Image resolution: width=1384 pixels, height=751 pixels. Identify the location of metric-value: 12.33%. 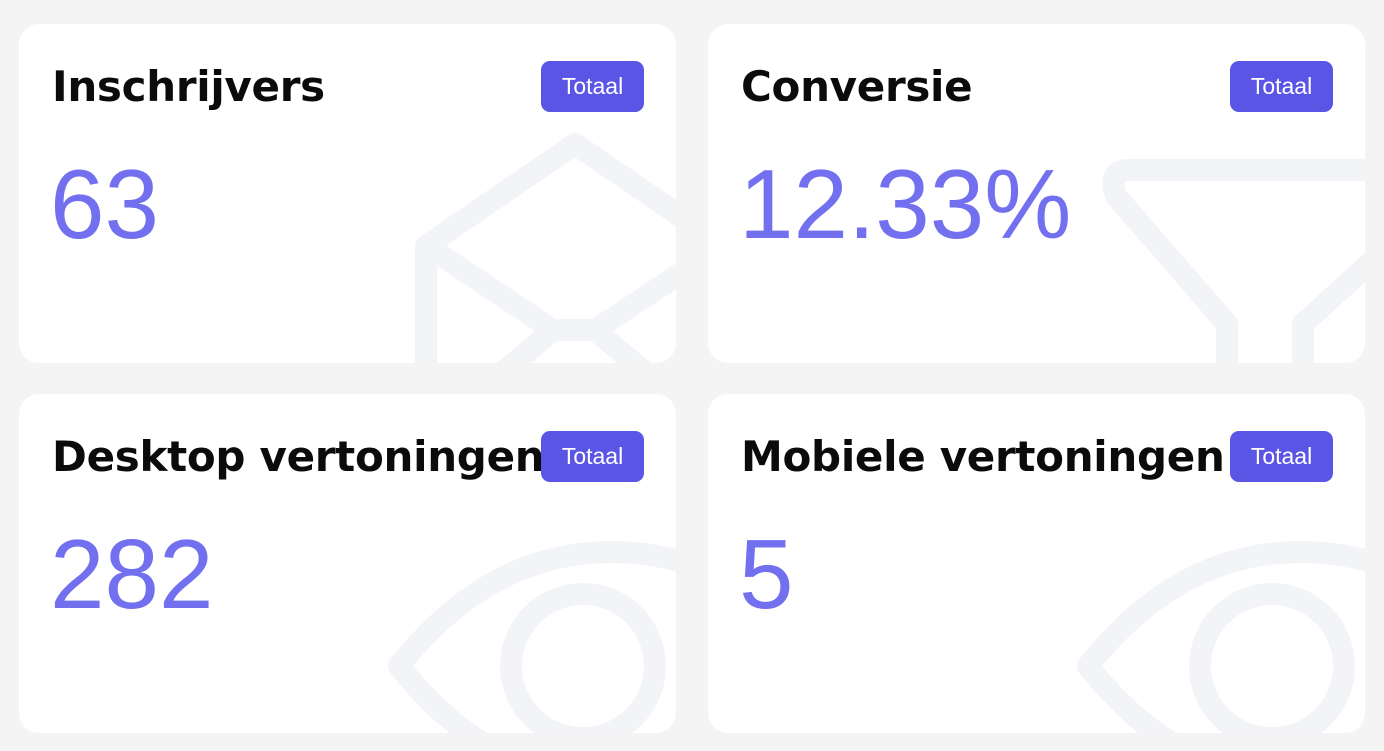
(905, 204).